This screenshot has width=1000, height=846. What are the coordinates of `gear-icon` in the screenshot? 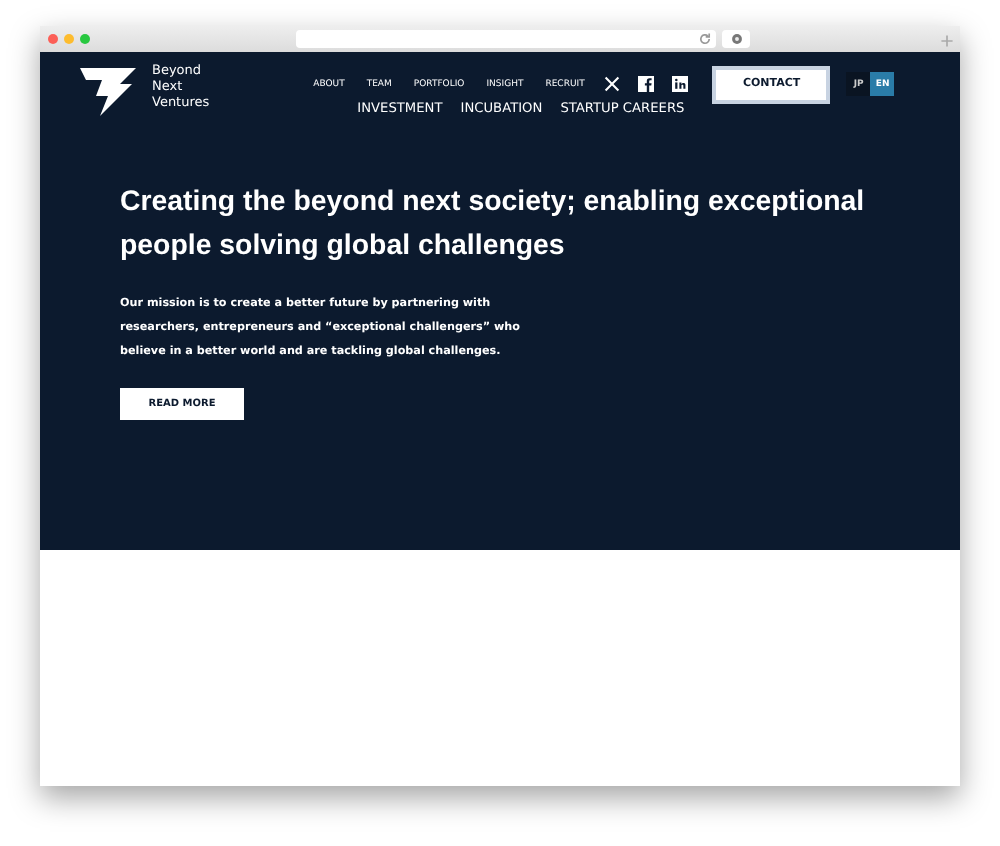 It's located at (736, 39).